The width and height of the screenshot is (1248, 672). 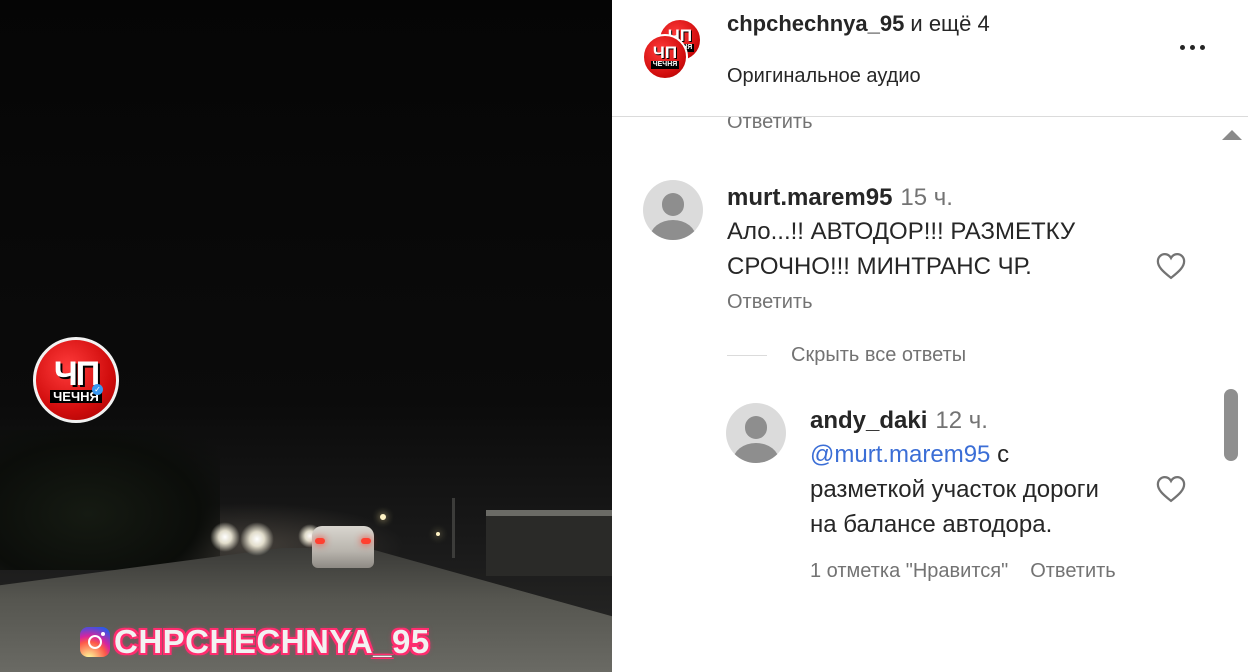 I want to click on comment-username: murt.marem95, so click(x=809, y=197).